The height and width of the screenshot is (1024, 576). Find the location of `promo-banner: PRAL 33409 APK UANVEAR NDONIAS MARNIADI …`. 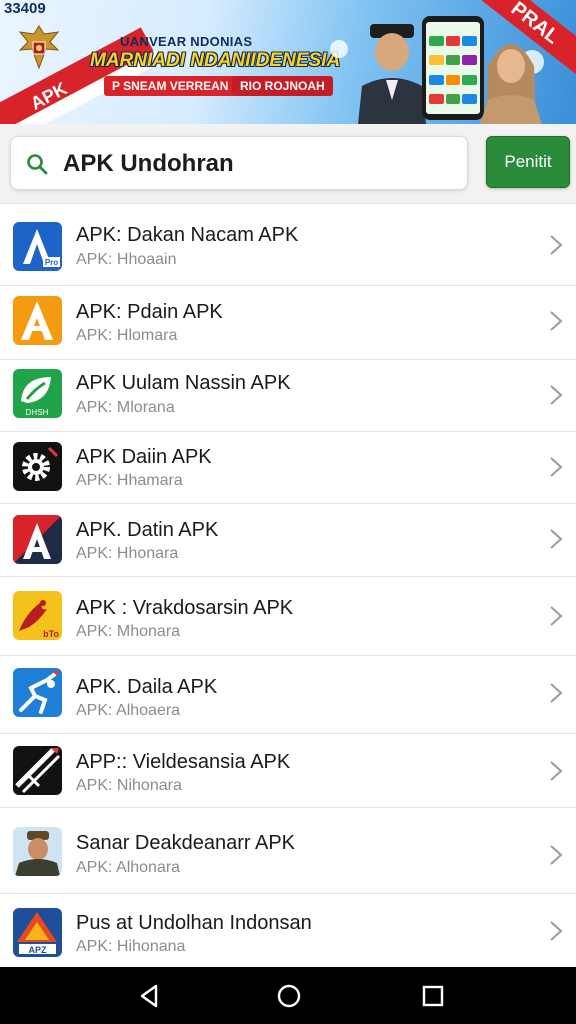

promo-banner: PRAL 33409 APK UANVEAR NDONIAS MARNIADI … is located at coordinates (288, 62).